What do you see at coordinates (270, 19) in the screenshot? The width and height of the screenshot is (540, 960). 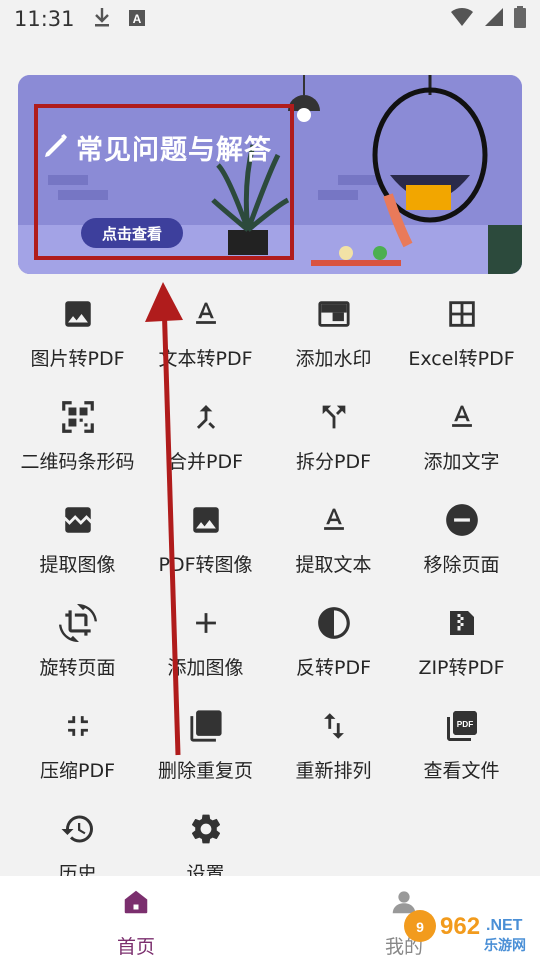 I see `status-bar: 11:31 A` at bounding box center [270, 19].